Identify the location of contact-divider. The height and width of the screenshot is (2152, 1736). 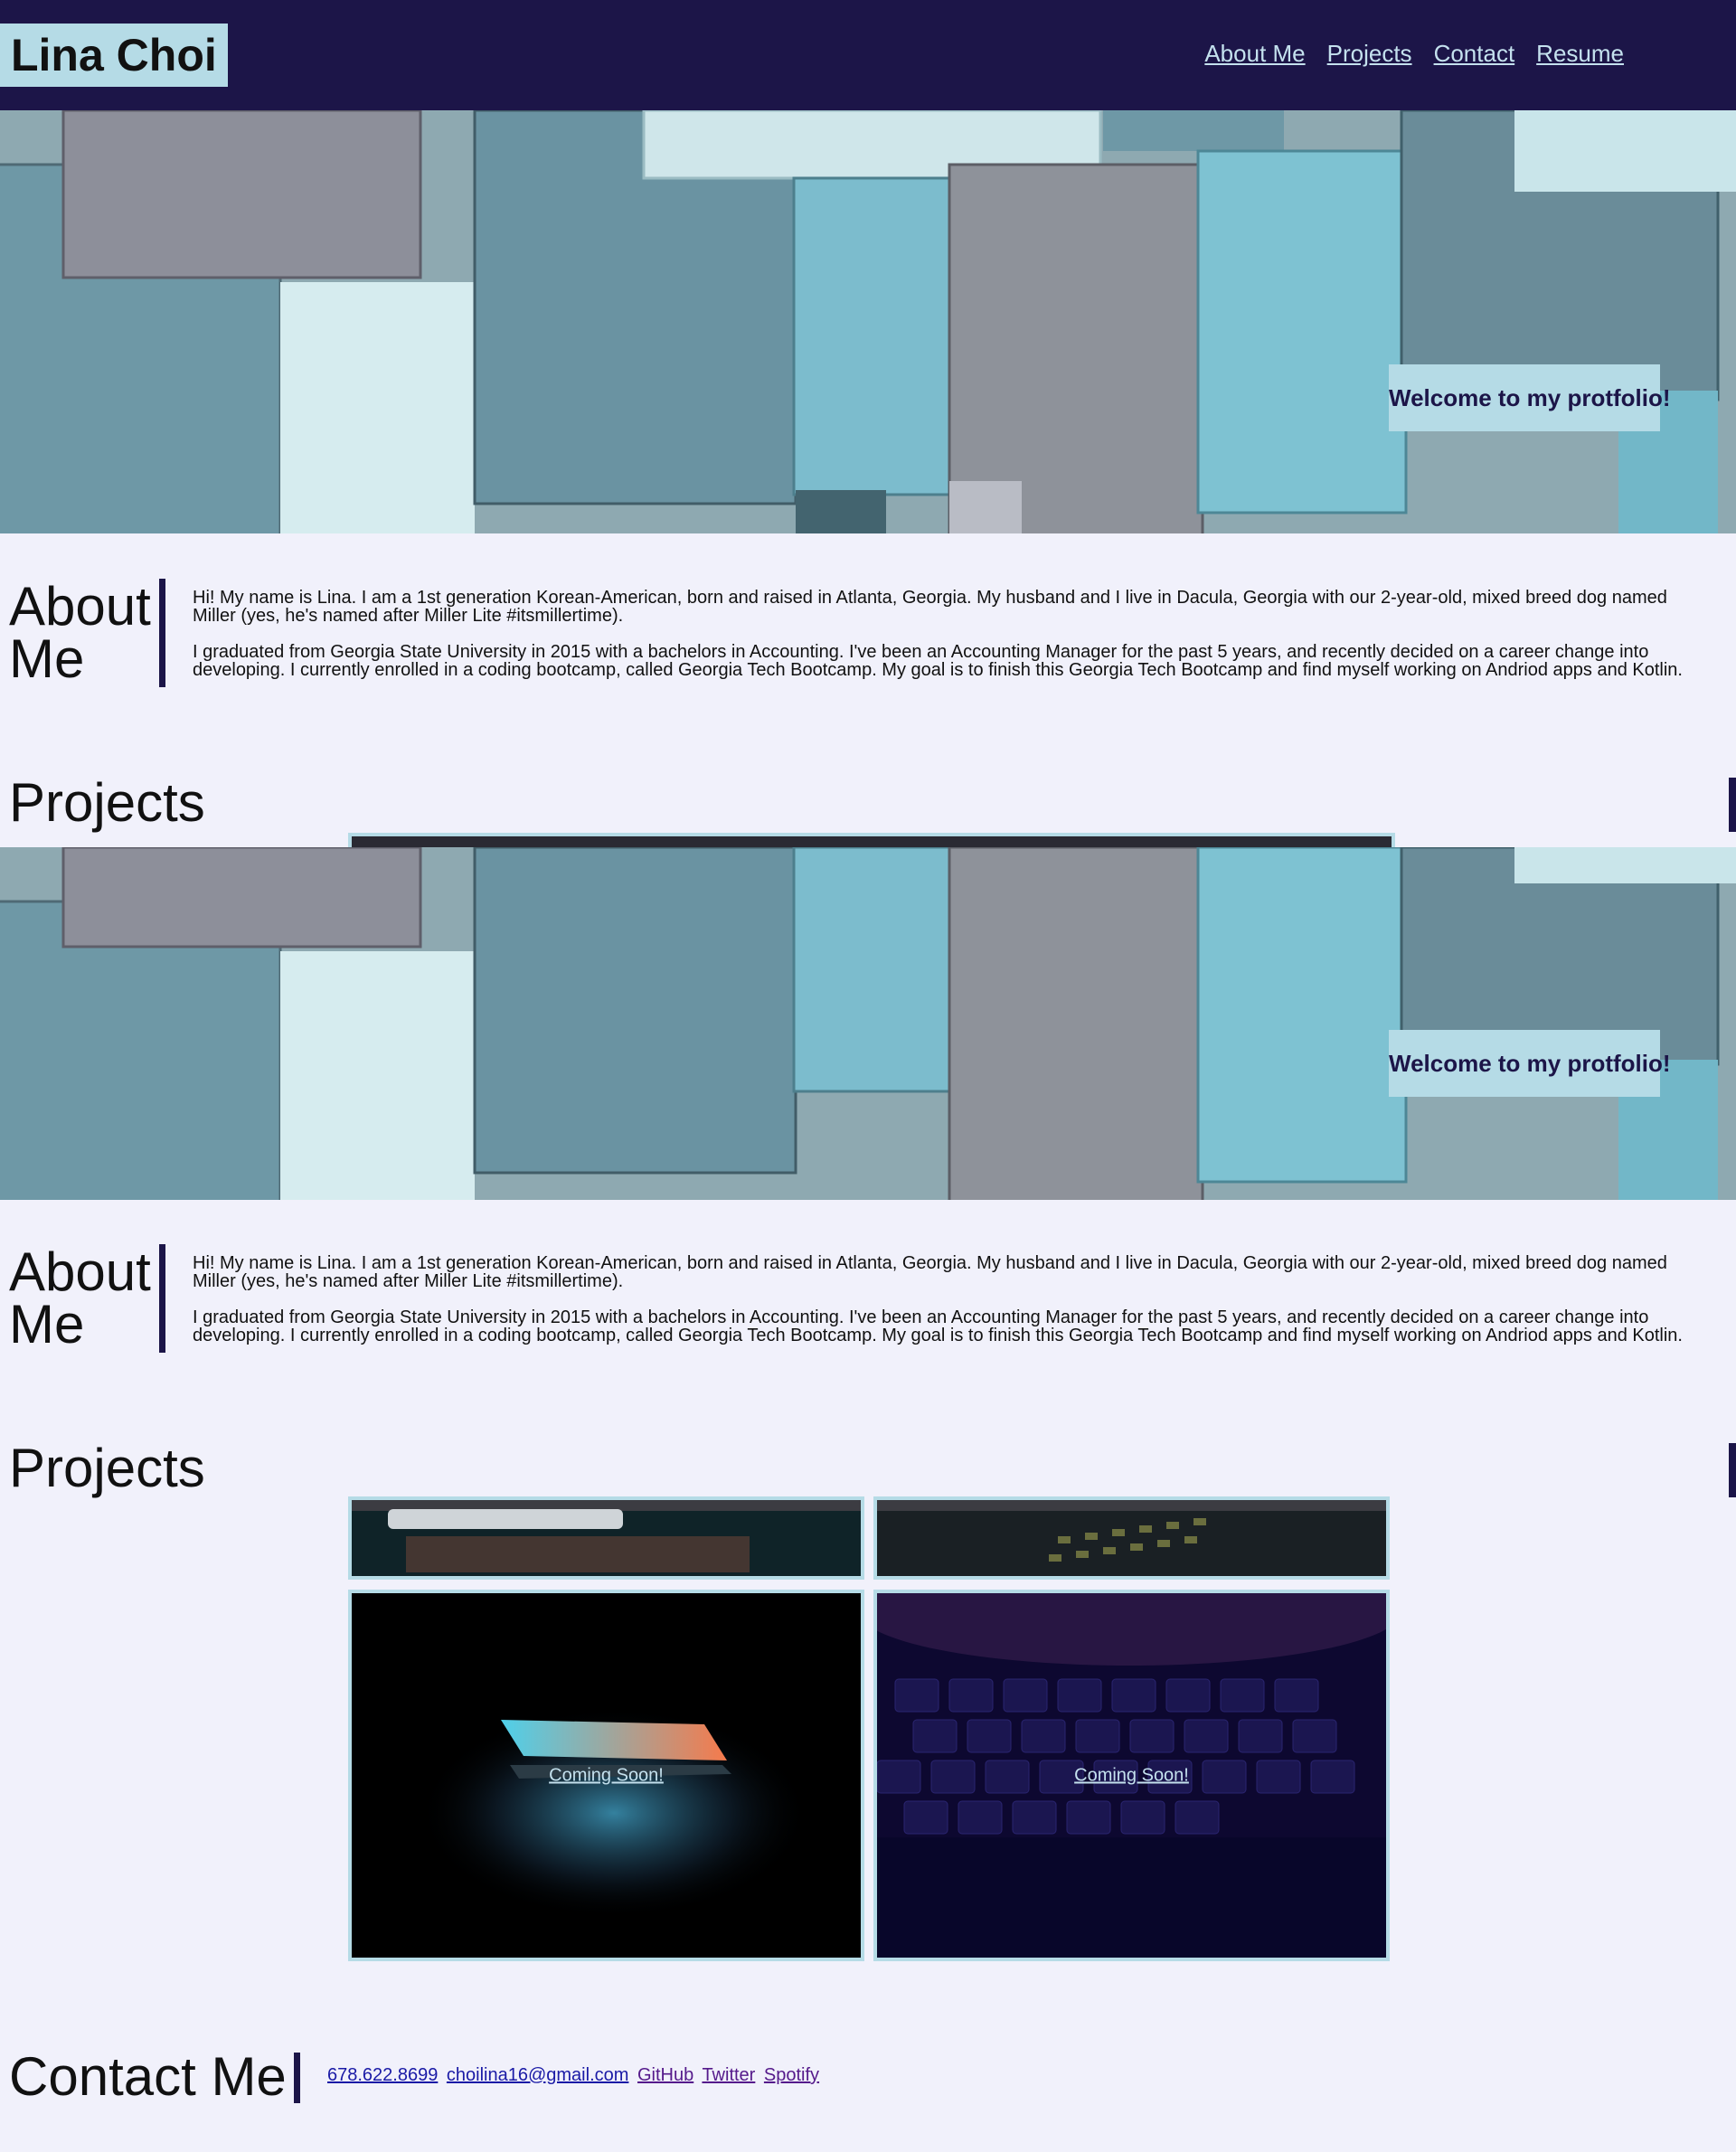
(297, 2078).